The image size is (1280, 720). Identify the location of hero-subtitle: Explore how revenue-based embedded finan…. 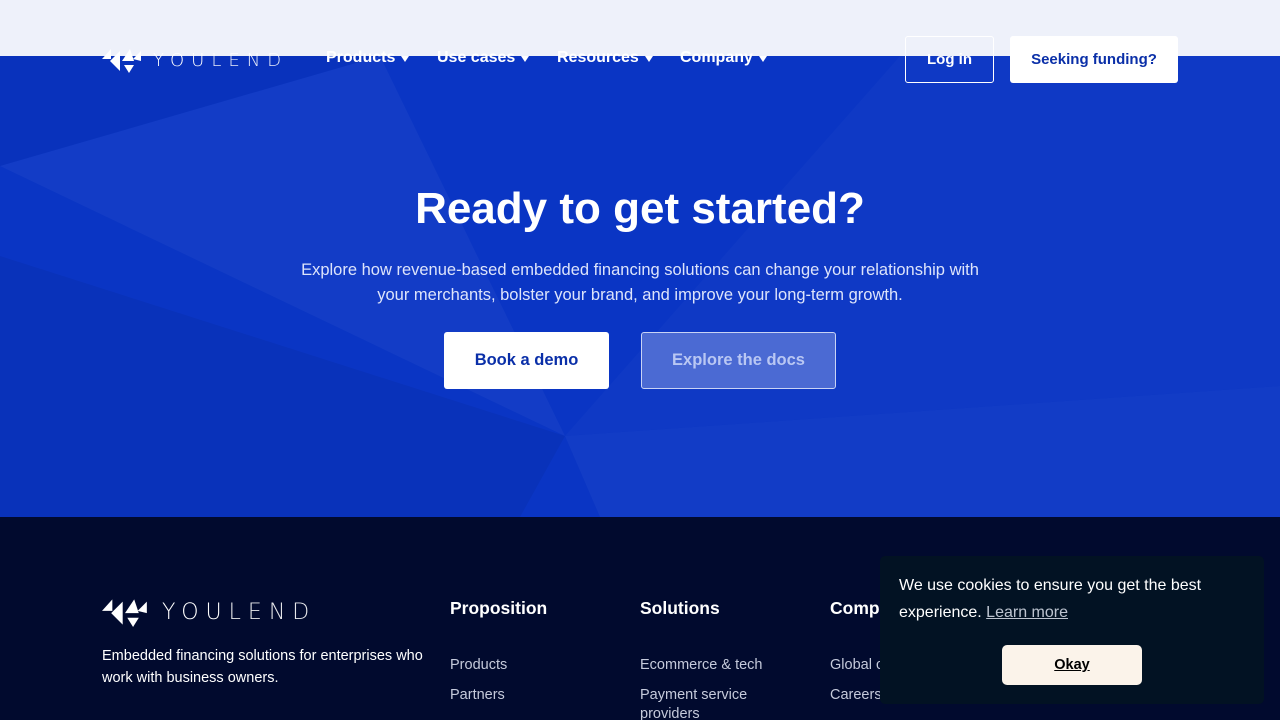
(640, 282).